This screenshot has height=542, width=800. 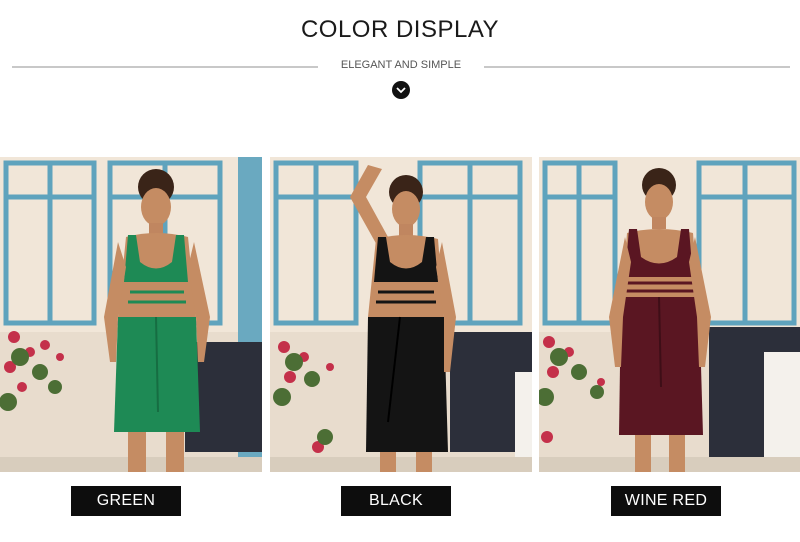 What do you see at coordinates (666, 501) in the screenshot?
I see `color-label-wine-red: WINE RED` at bounding box center [666, 501].